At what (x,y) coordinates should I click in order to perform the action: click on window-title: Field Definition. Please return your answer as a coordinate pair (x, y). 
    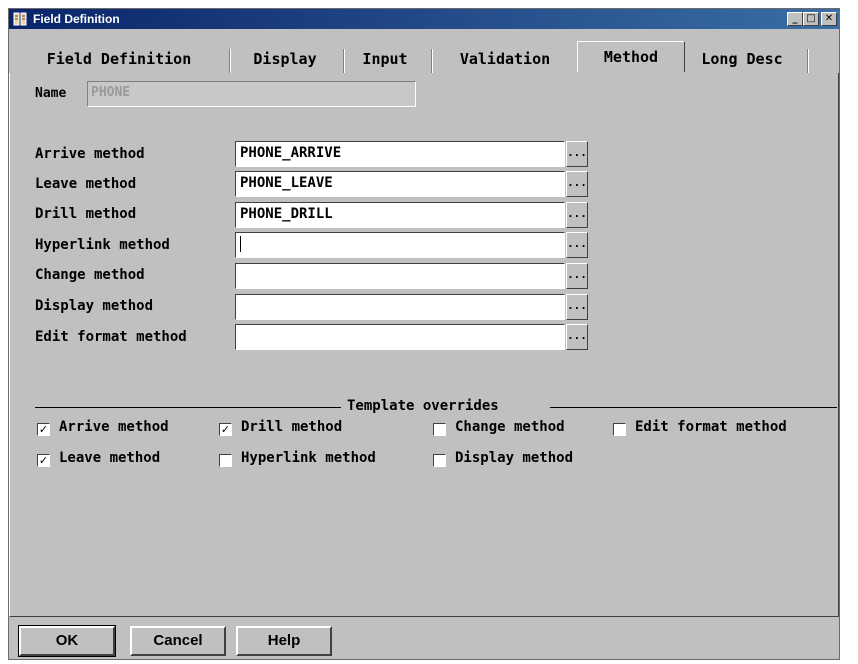
    Looking at the image, I should click on (76, 19).